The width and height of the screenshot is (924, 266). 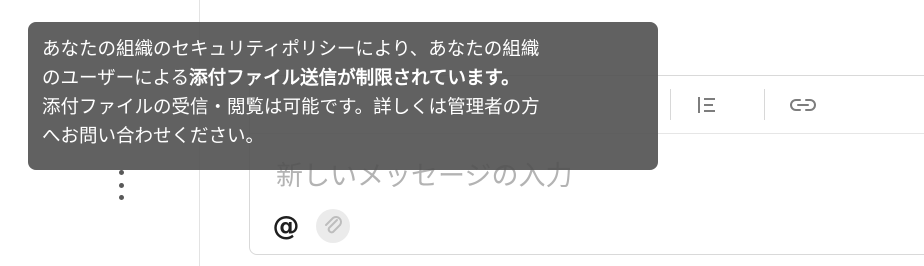 What do you see at coordinates (310, 226) in the screenshot?
I see `composer-actions: @` at bounding box center [310, 226].